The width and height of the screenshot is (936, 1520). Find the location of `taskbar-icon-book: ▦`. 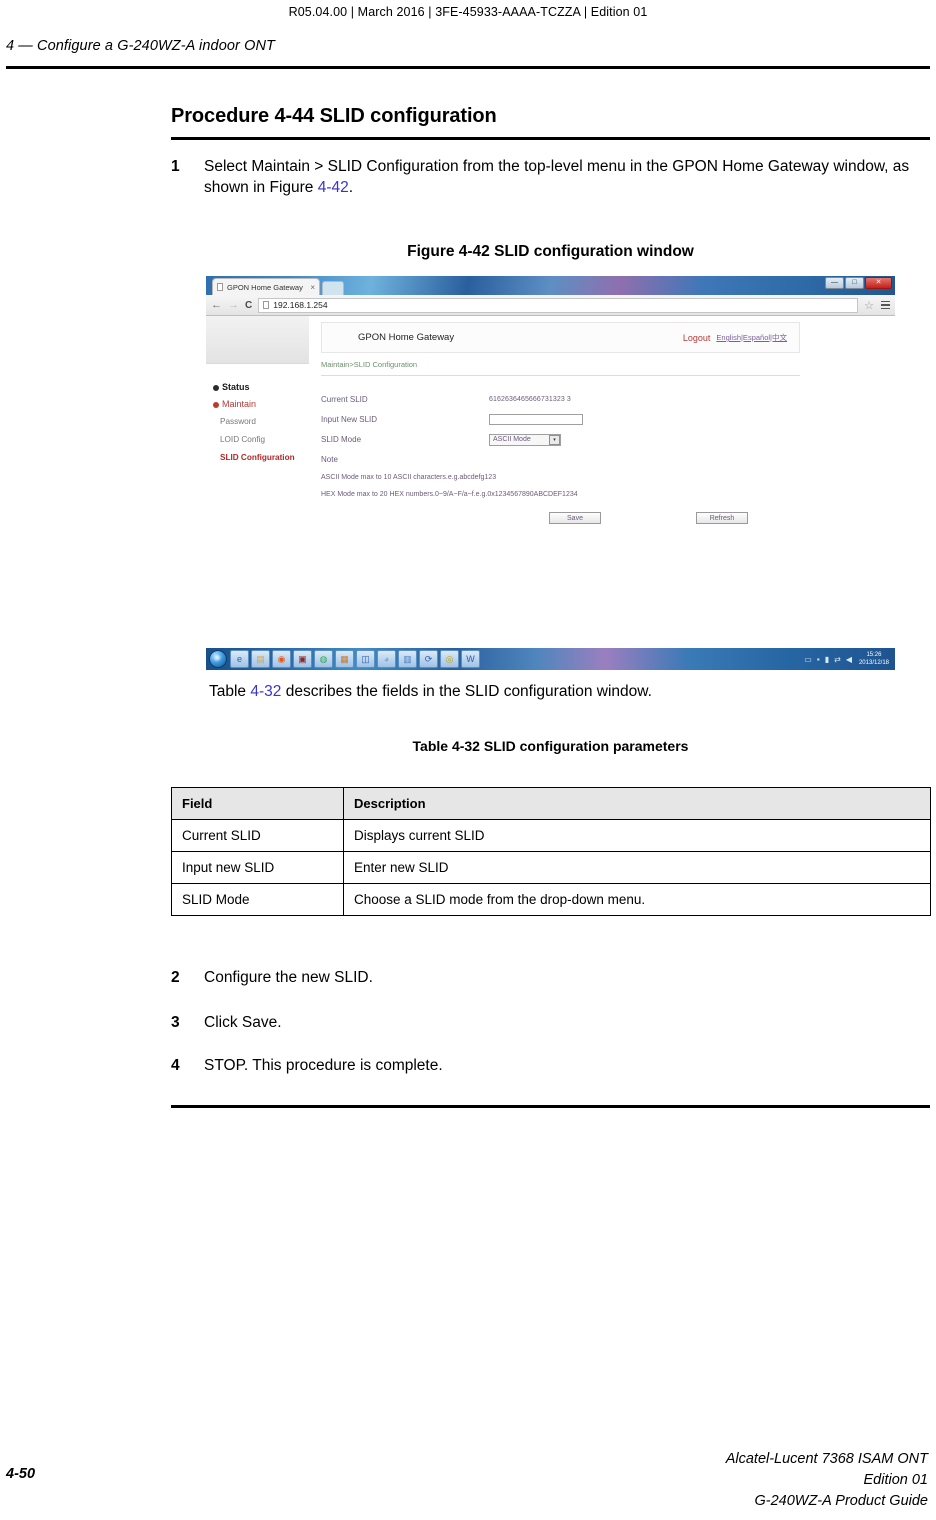

taskbar-icon-book: ▦ is located at coordinates (344, 659).